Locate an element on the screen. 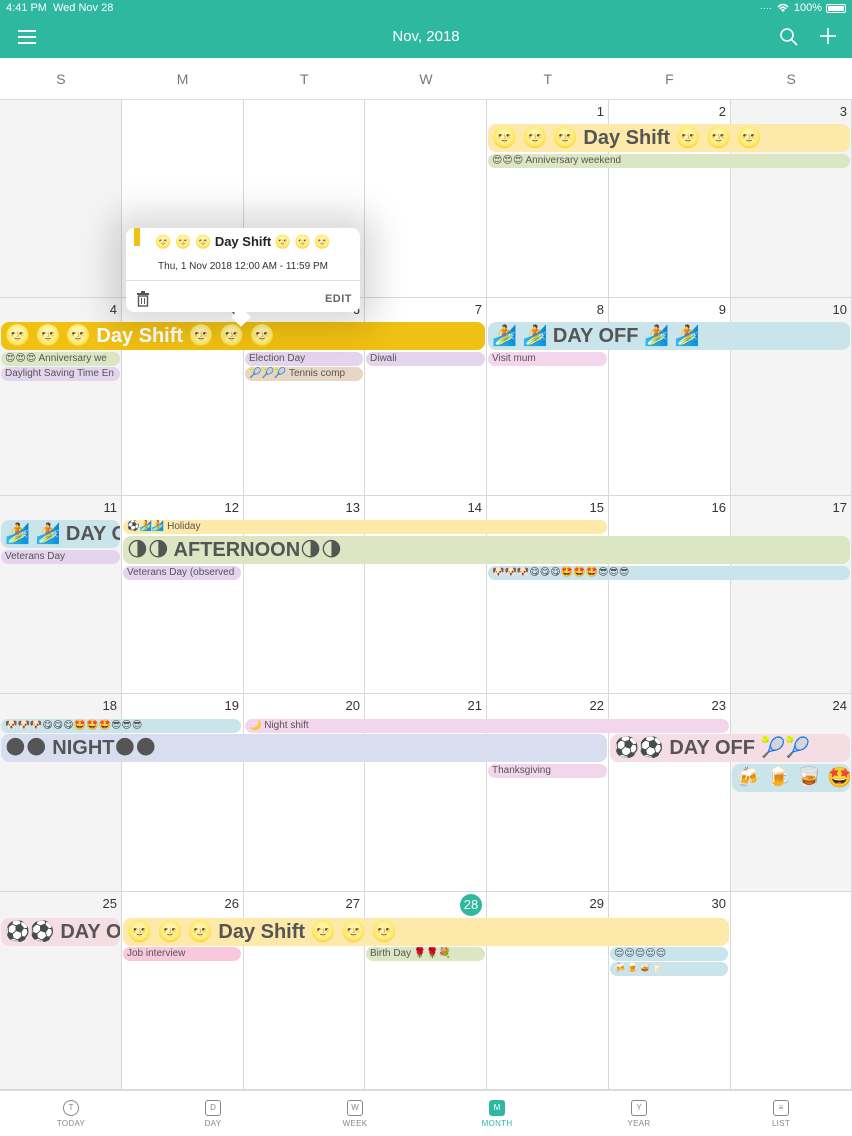 This screenshot has width=852, height=1136. day-number: 19 is located at coordinates (231, 705).